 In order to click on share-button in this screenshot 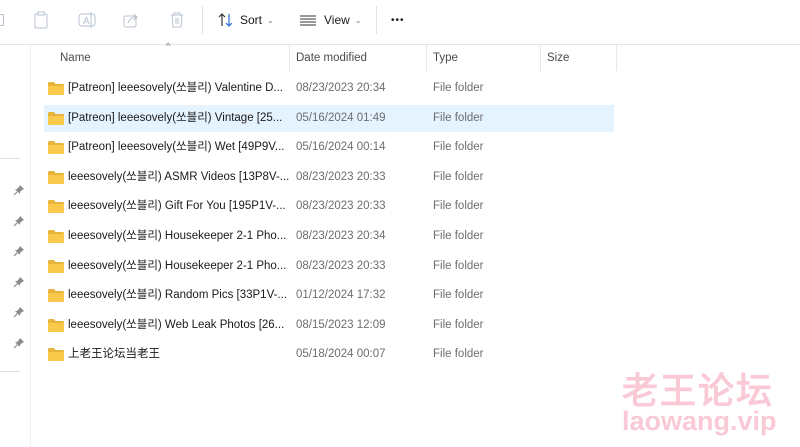, I will do `click(132, 20)`.